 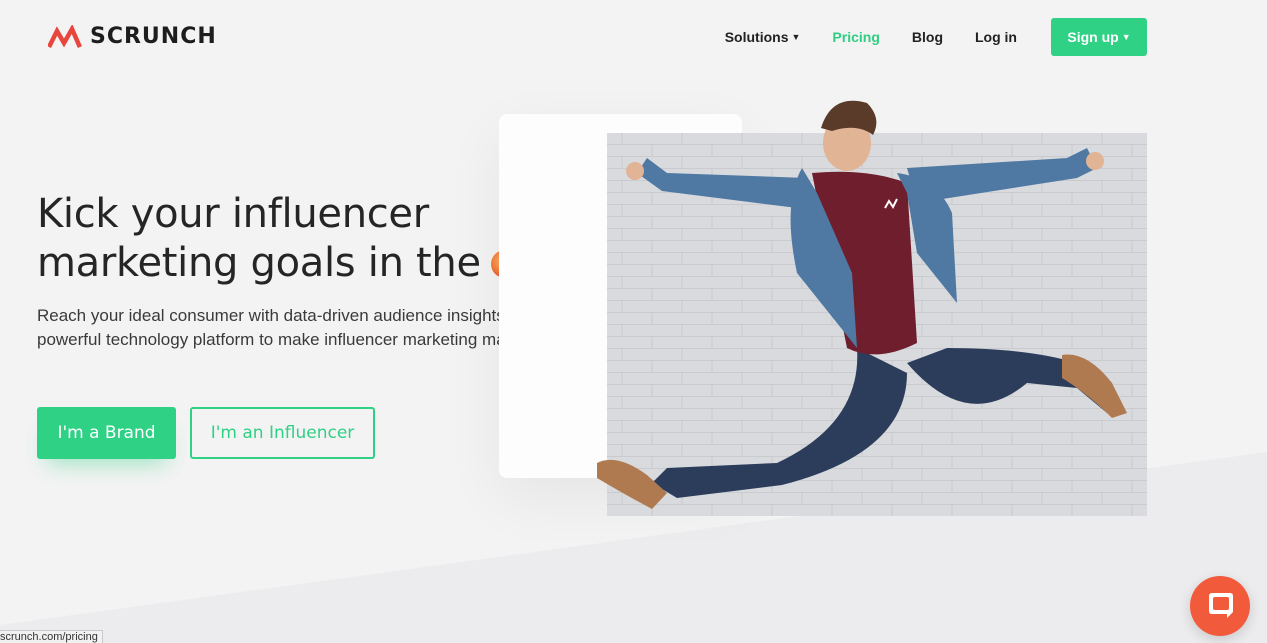 What do you see at coordinates (106, 433) in the screenshot?
I see `brand-cta-button: I'm a Brand` at bounding box center [106, 433].